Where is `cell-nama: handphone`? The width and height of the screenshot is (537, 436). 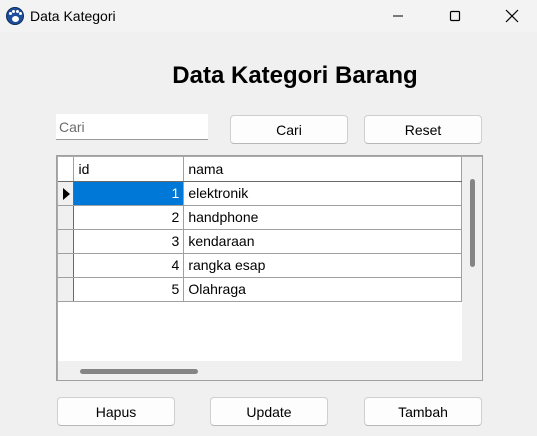
cell-nama: handphone is located at coordinates (322, 217).